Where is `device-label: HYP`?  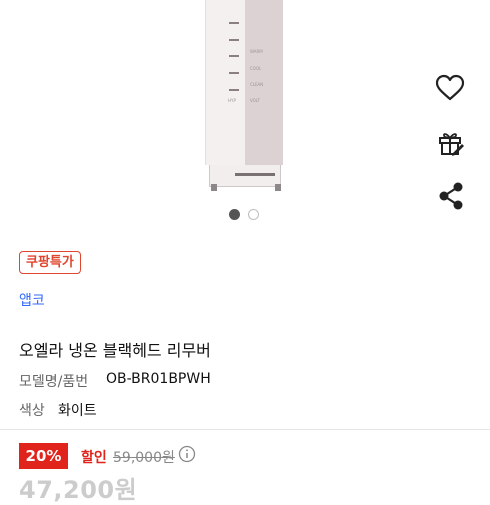 device-label: HYP is located at coordinates (232, 100).